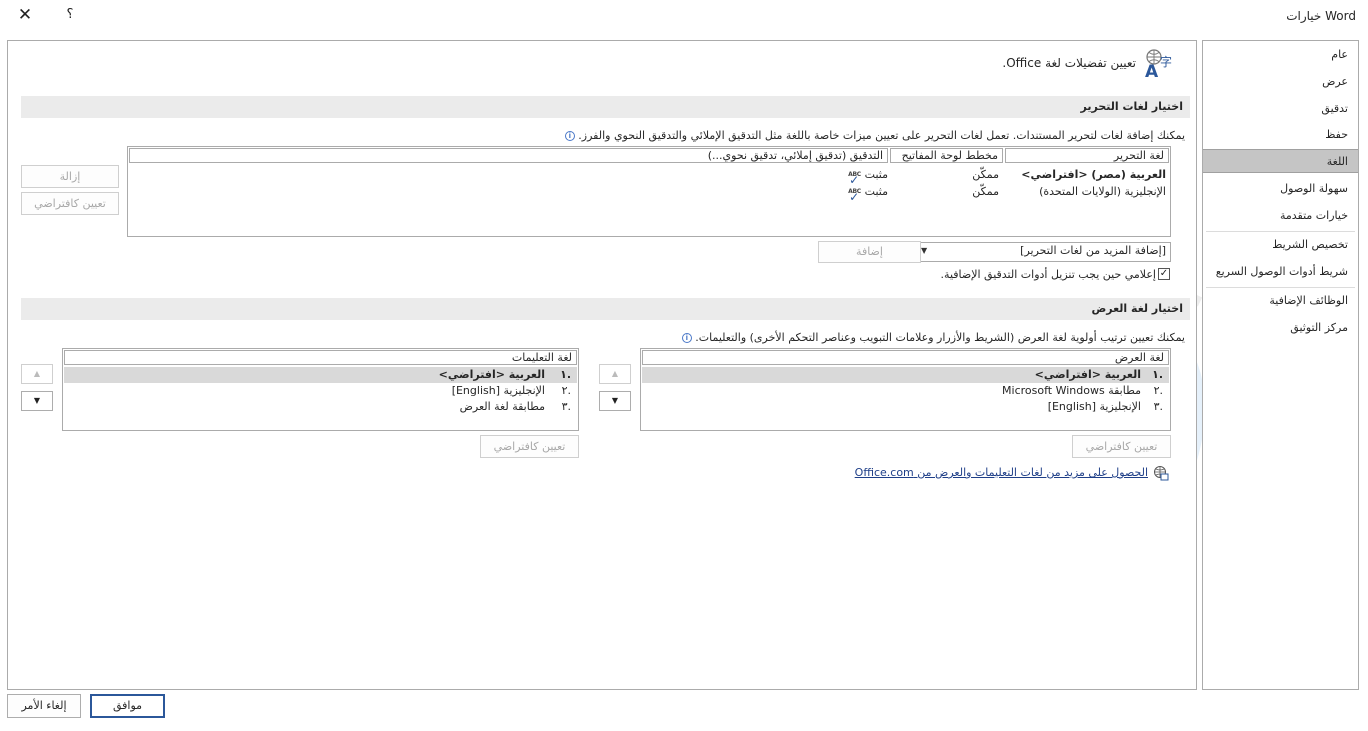  I want to click on list-item-label: مطابقة Microsoft Windows, so click(1071, 390).